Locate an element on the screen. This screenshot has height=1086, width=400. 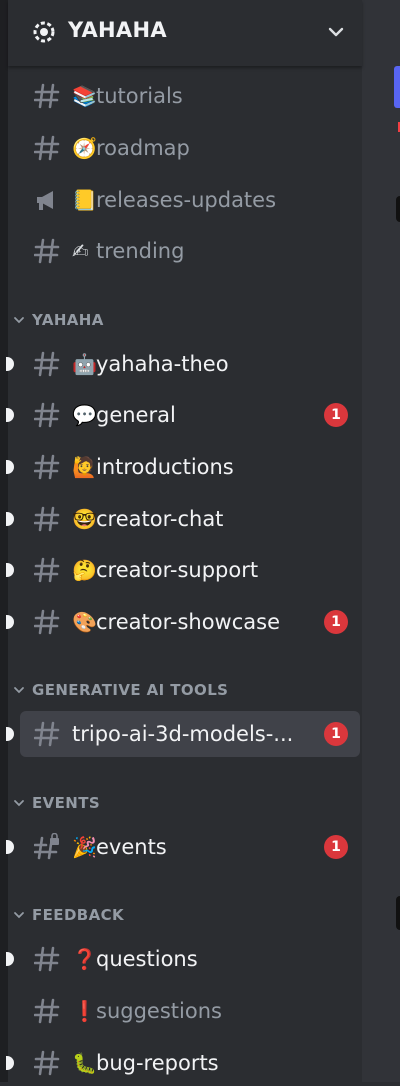
locked-hash-icon is located at coordinates (46, 846).